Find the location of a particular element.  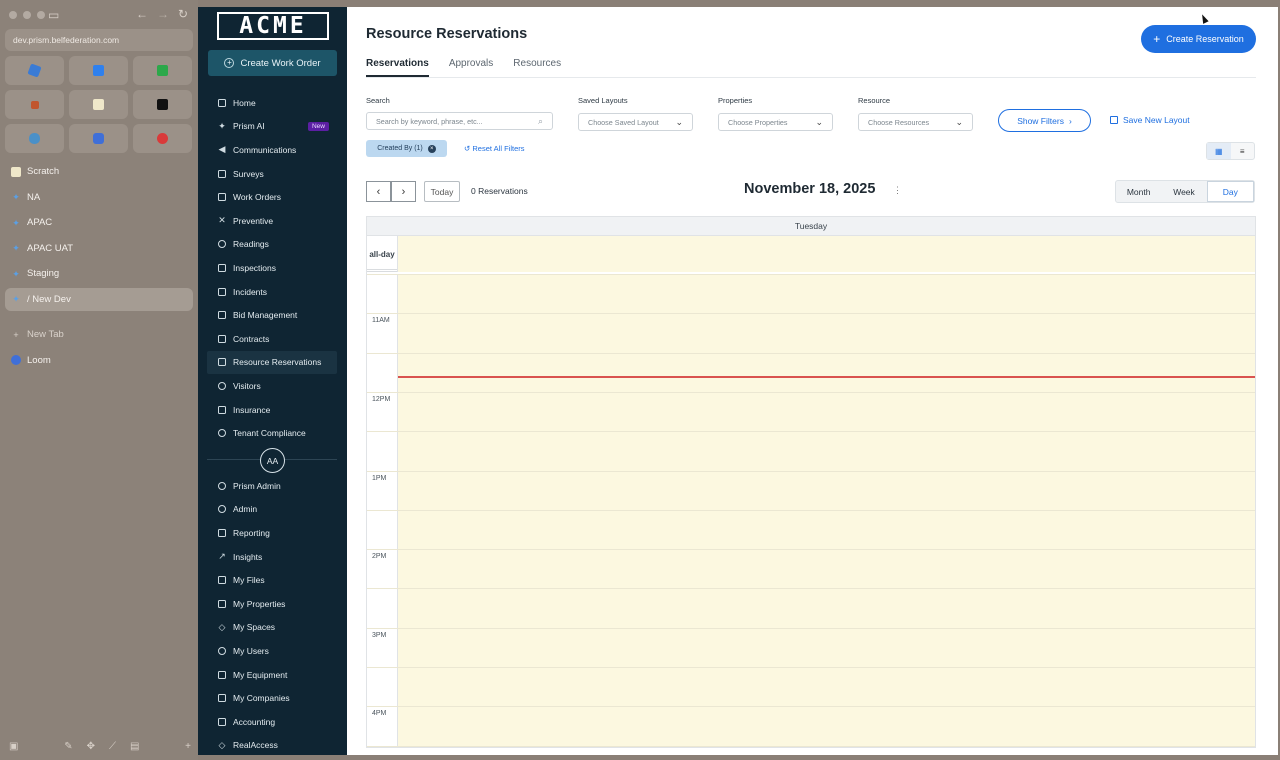

browser-tab-scratch: Scratch is located at coordinates (99, 171).